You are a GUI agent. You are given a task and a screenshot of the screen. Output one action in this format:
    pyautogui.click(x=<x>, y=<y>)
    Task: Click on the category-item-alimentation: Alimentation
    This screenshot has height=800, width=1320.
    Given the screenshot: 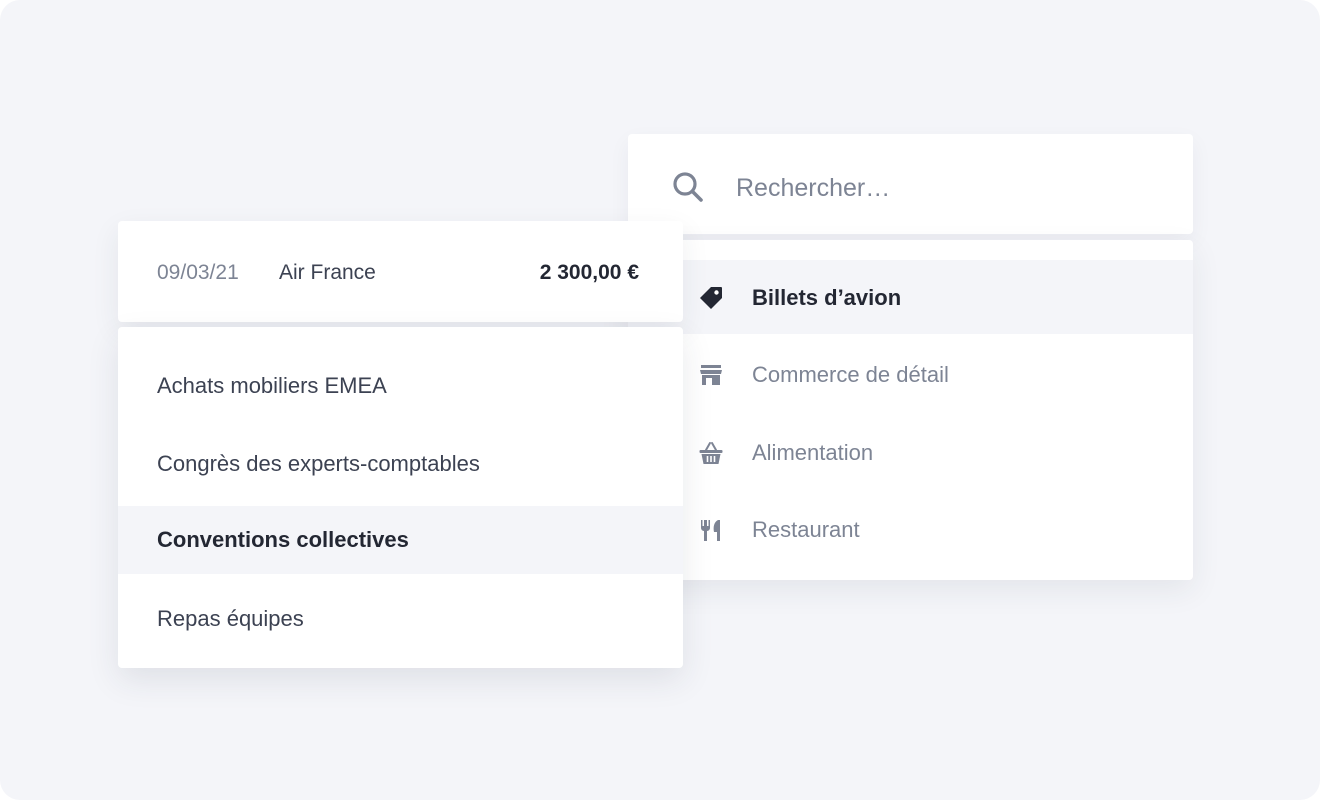 What is the action you would take?
    pyautogui.click(x=910, y=452)
    